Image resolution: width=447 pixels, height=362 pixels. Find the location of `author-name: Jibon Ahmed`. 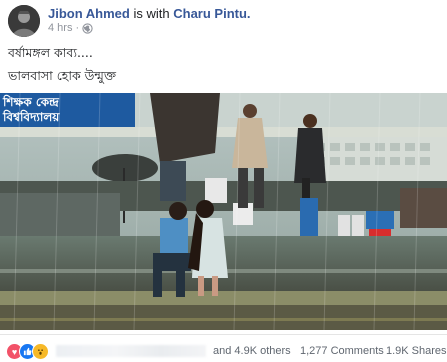

author-name: Jibon Ahmed is located at coordinates (89, 13).